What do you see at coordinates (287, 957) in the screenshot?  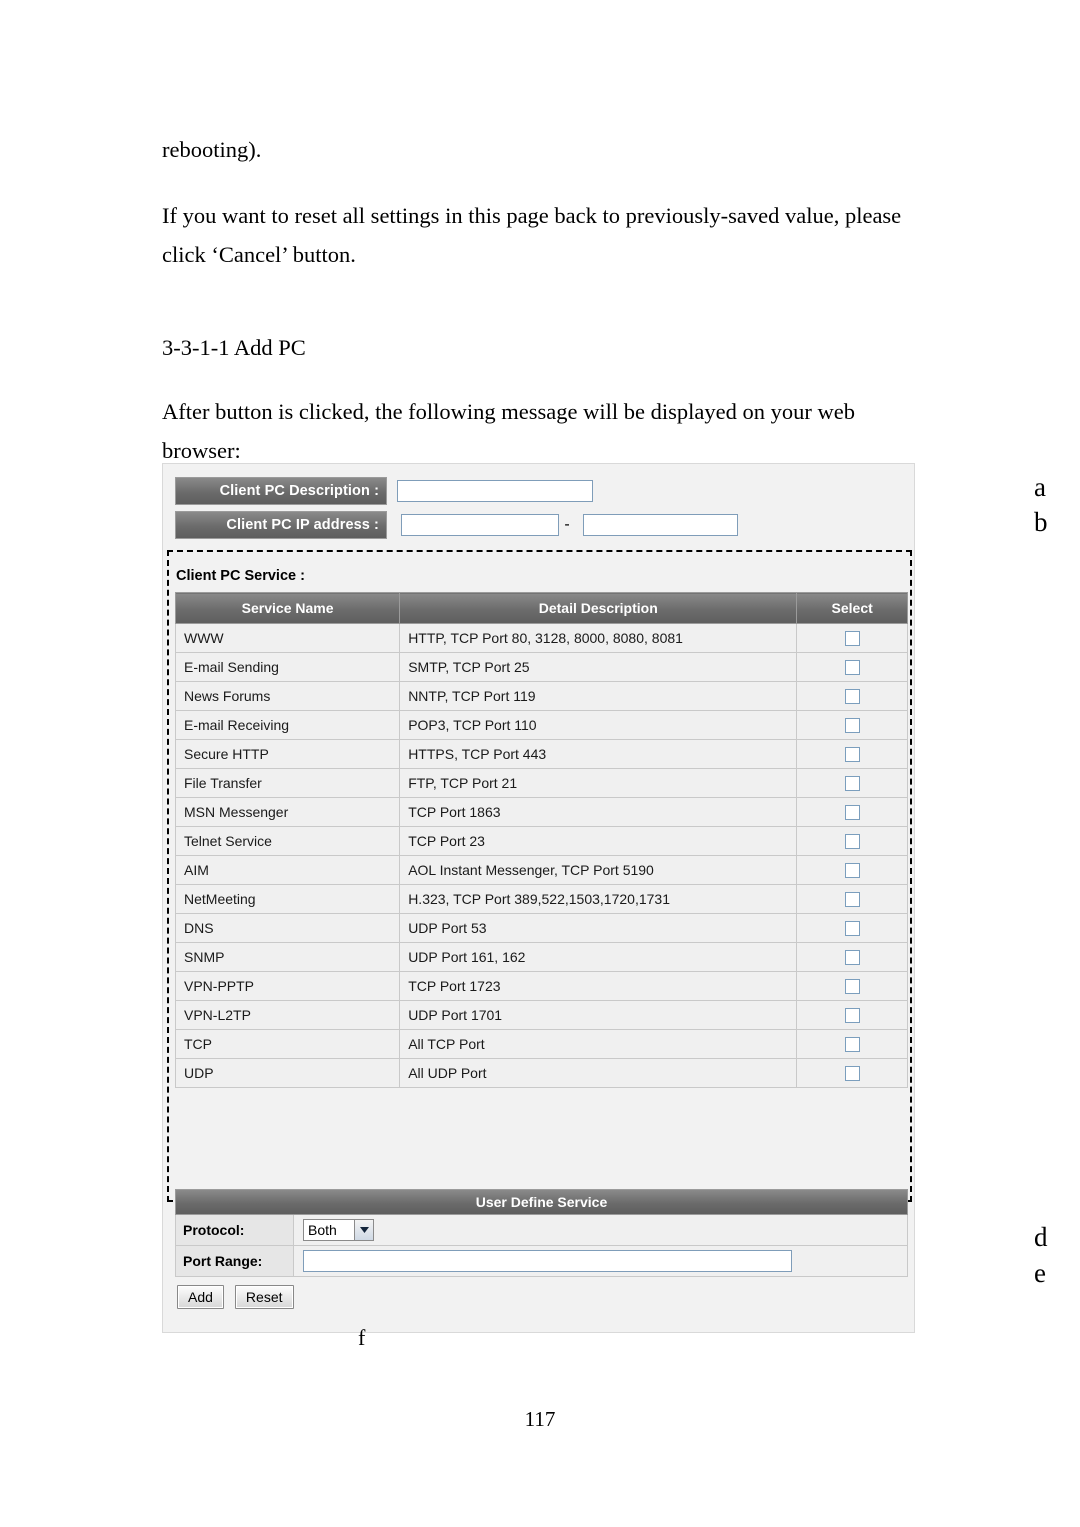 I see `service-name-cell: SNMP` at bounding box center [287, 957].